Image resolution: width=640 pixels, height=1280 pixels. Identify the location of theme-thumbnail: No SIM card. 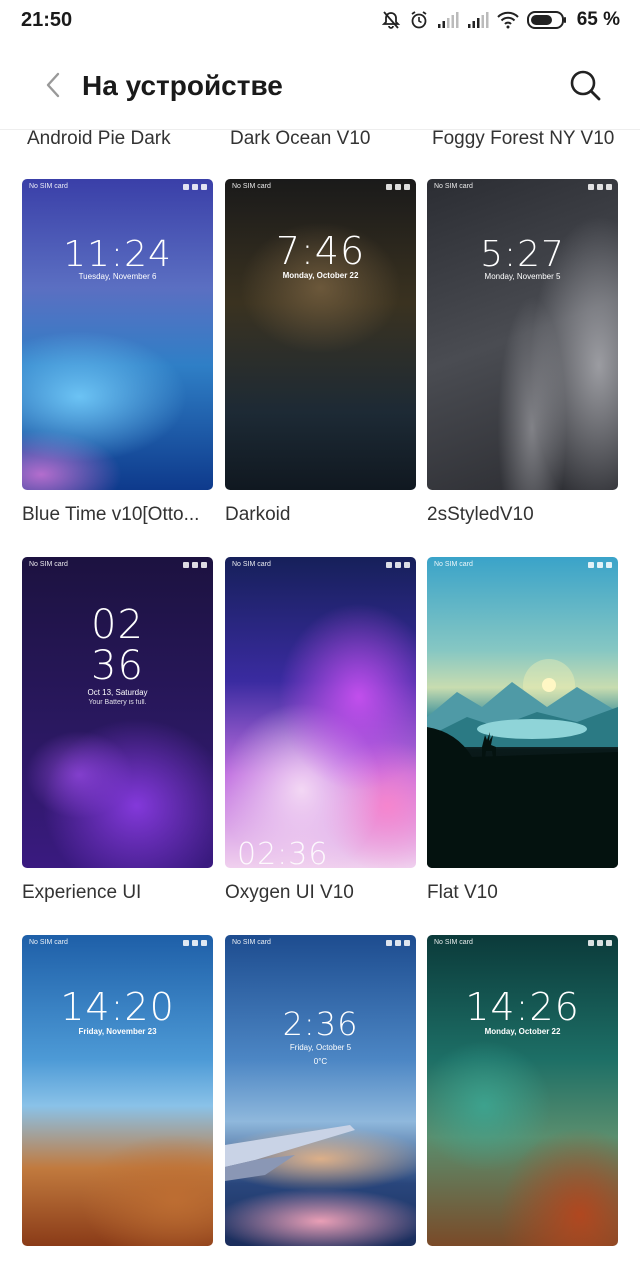
(522, 712).